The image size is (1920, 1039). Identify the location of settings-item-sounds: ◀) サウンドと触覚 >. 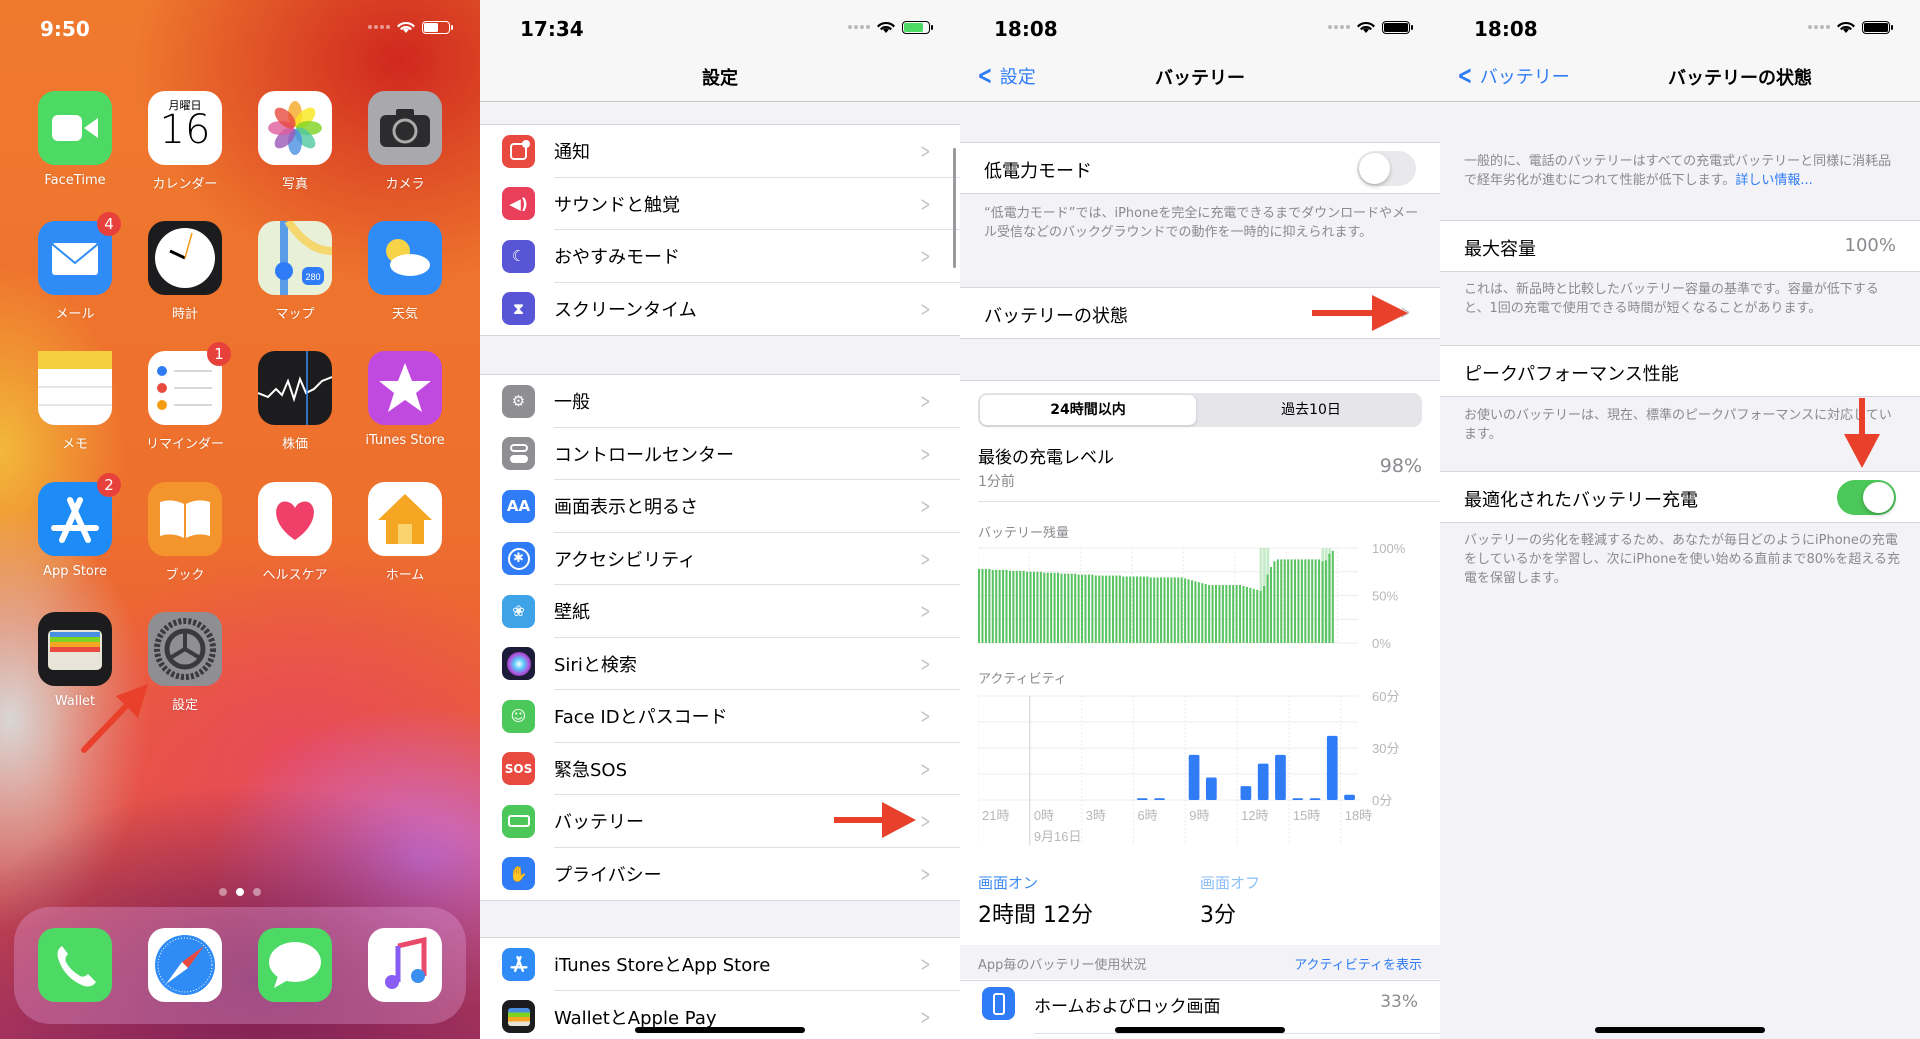
(720, 204).